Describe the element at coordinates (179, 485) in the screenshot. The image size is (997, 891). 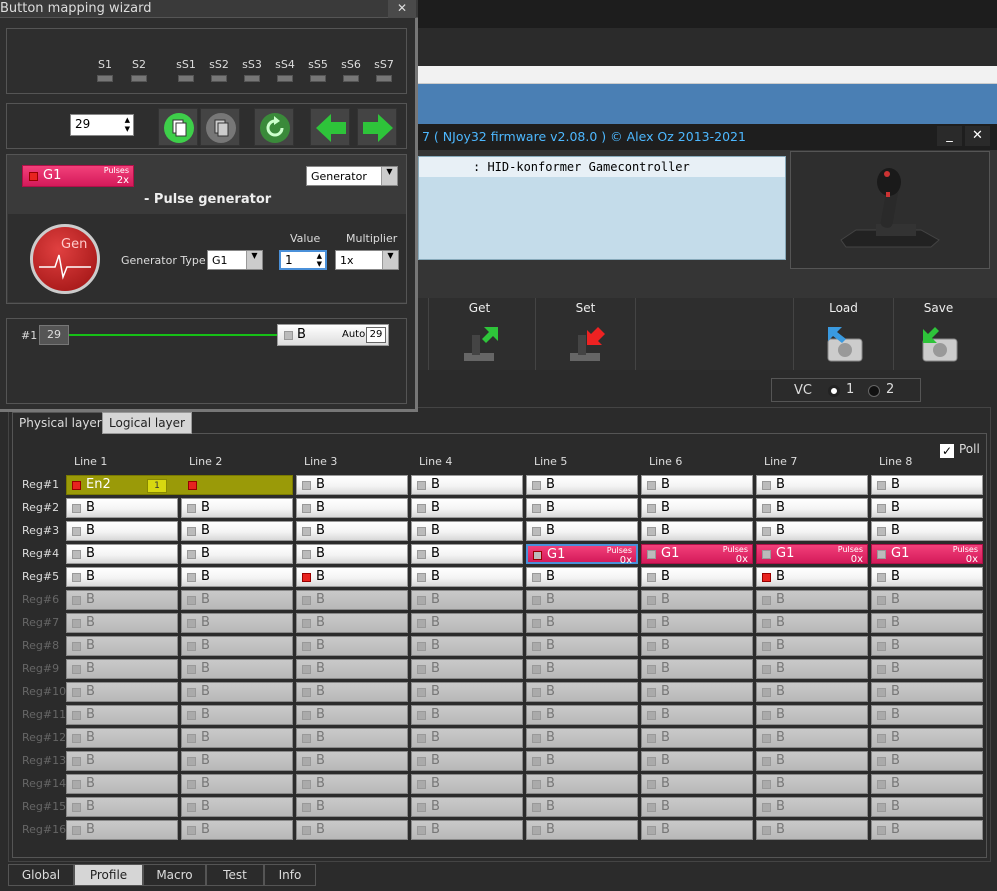
I see `grid-cell-en2: 1 En2` at that location.